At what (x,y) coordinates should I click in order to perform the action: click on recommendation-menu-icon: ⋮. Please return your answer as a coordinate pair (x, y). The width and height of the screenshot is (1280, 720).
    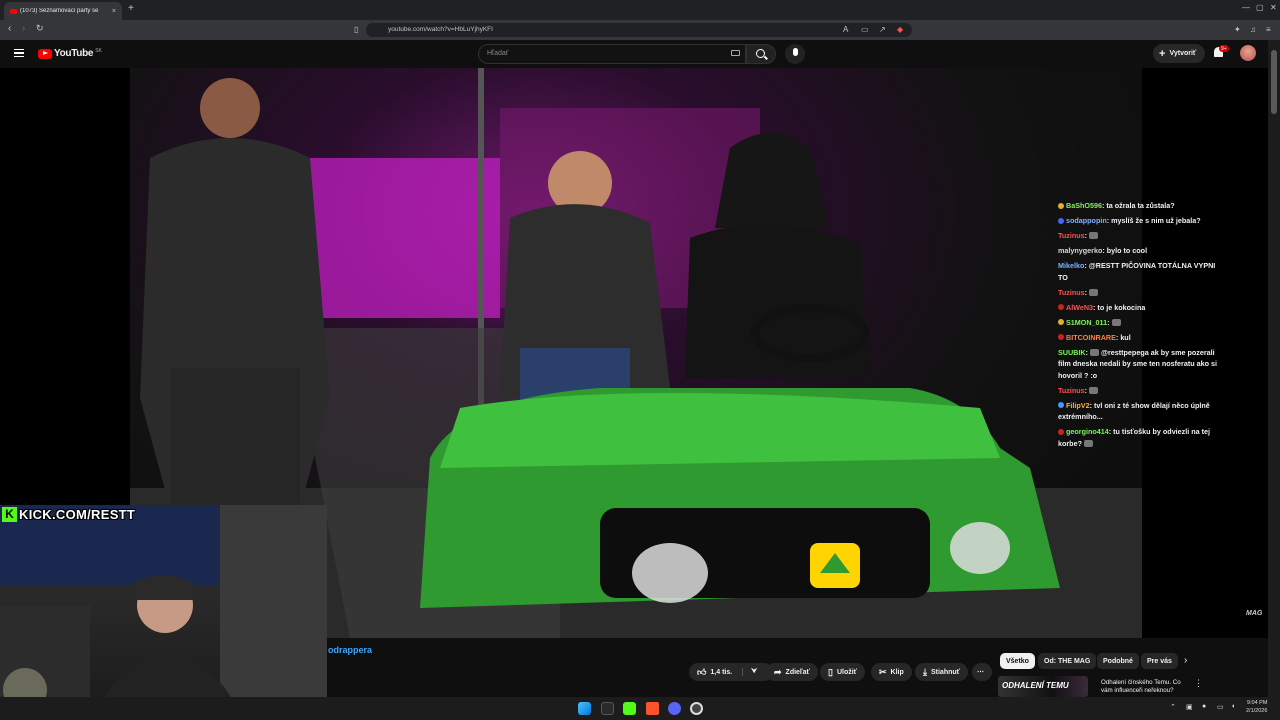
    Looking at the image, I should click on (1198, 683).